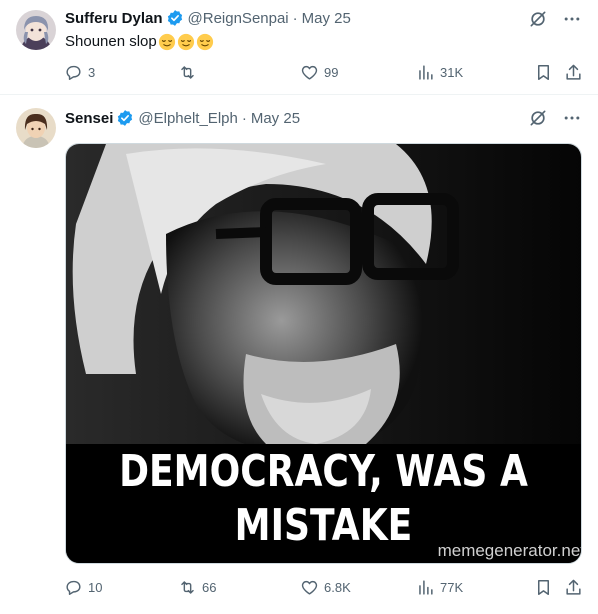  I want to click on reply-count: 10, so click(95, 587).